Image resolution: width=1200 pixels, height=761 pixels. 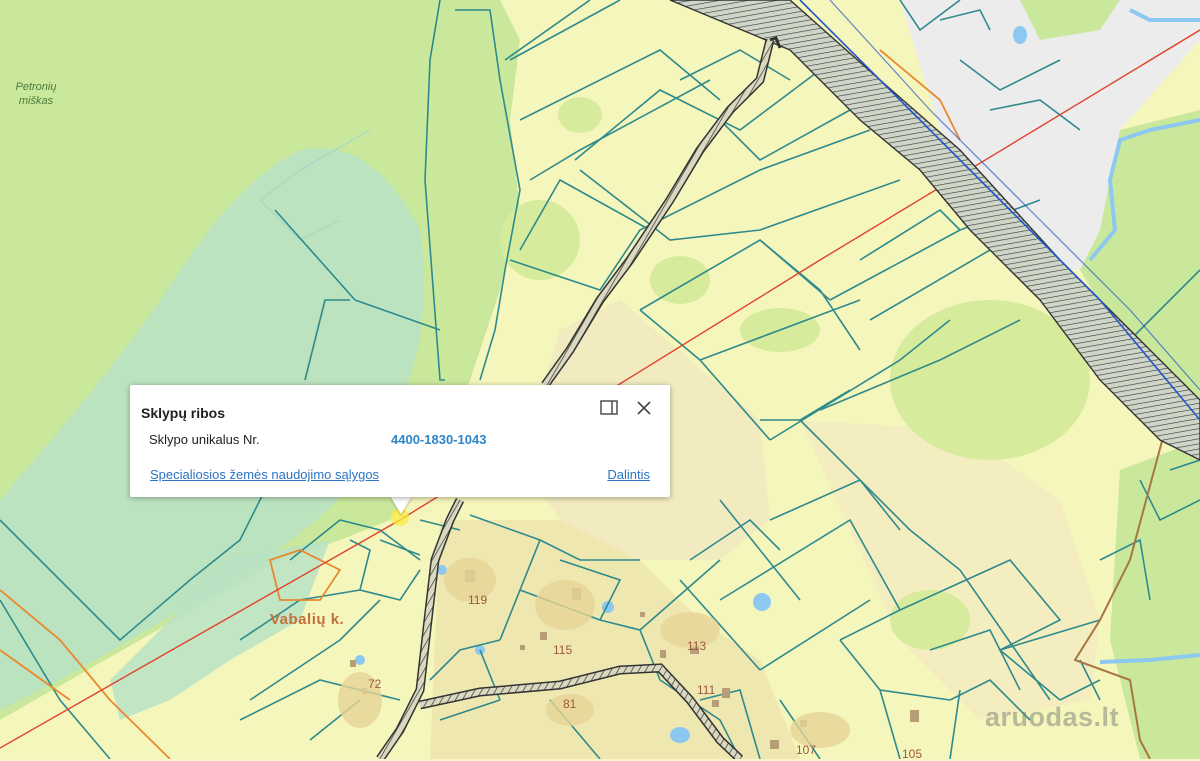 I want to click on house-number: 111, so click(x=706, y=690).